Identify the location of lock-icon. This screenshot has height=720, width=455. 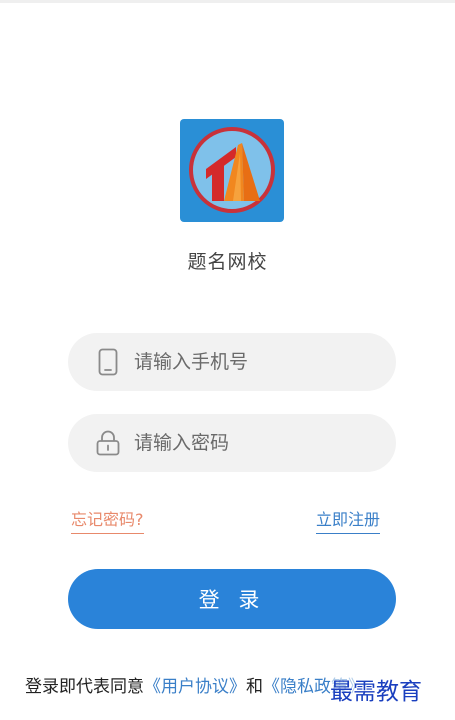
(108, 443).